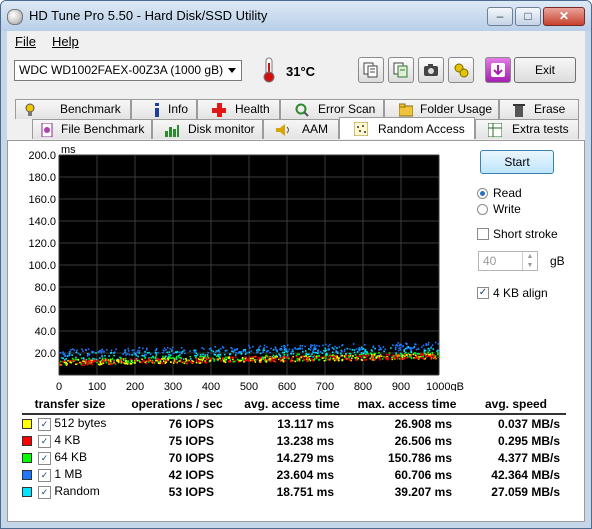  I want to click on tab-benchmark: Benchmark, so click(73, 109).